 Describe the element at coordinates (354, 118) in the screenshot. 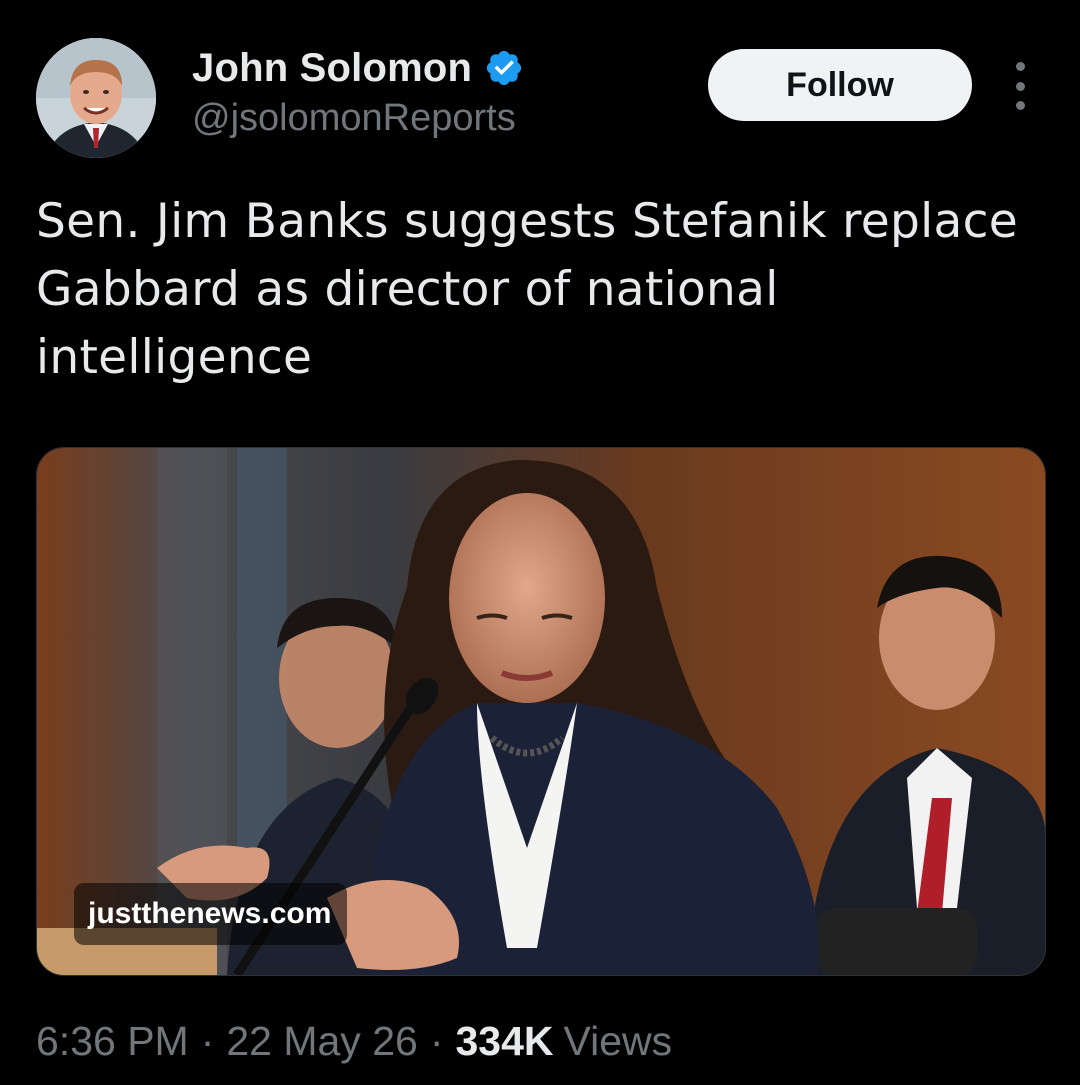

I see `author-handle: @jsolomonReports` at that location.